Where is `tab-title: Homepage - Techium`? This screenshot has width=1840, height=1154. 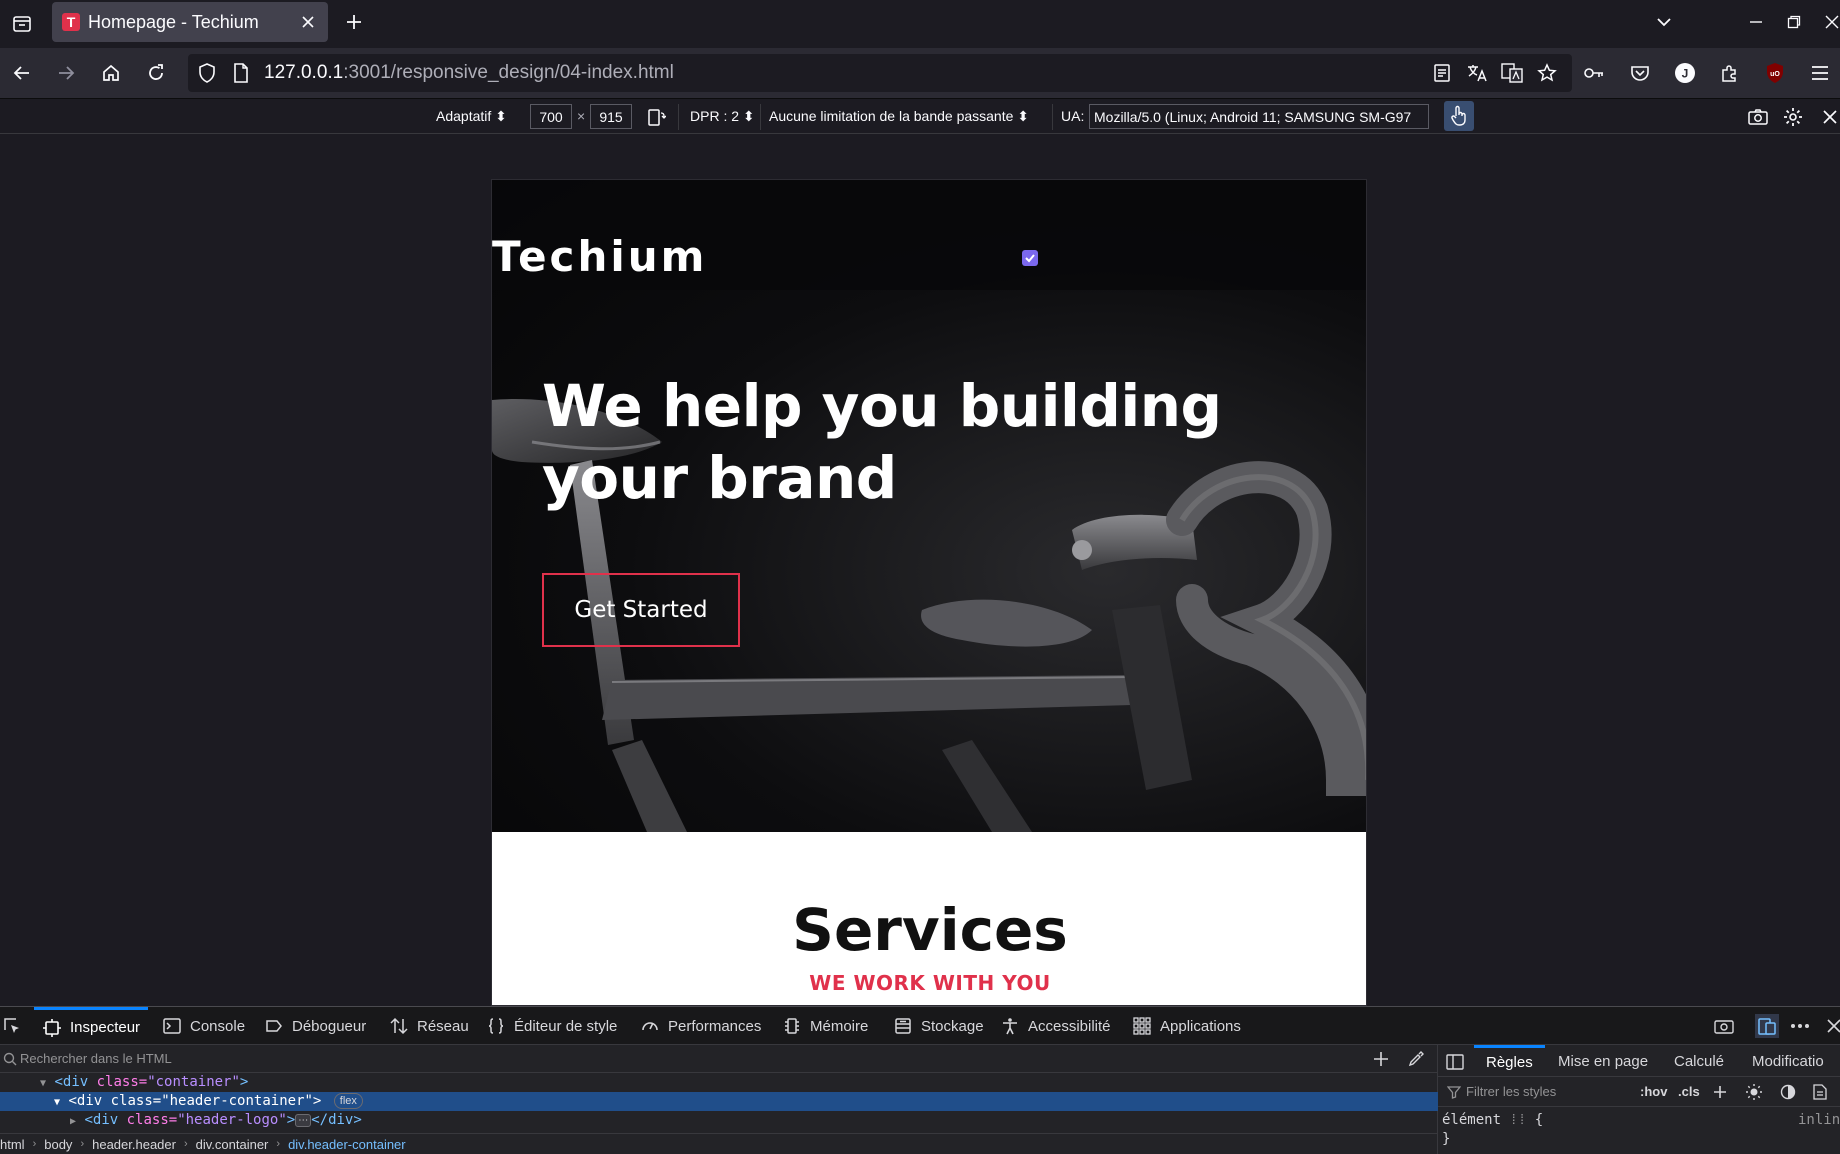 tab-title: Homepage - Techium is located at coordinates (173, 21).